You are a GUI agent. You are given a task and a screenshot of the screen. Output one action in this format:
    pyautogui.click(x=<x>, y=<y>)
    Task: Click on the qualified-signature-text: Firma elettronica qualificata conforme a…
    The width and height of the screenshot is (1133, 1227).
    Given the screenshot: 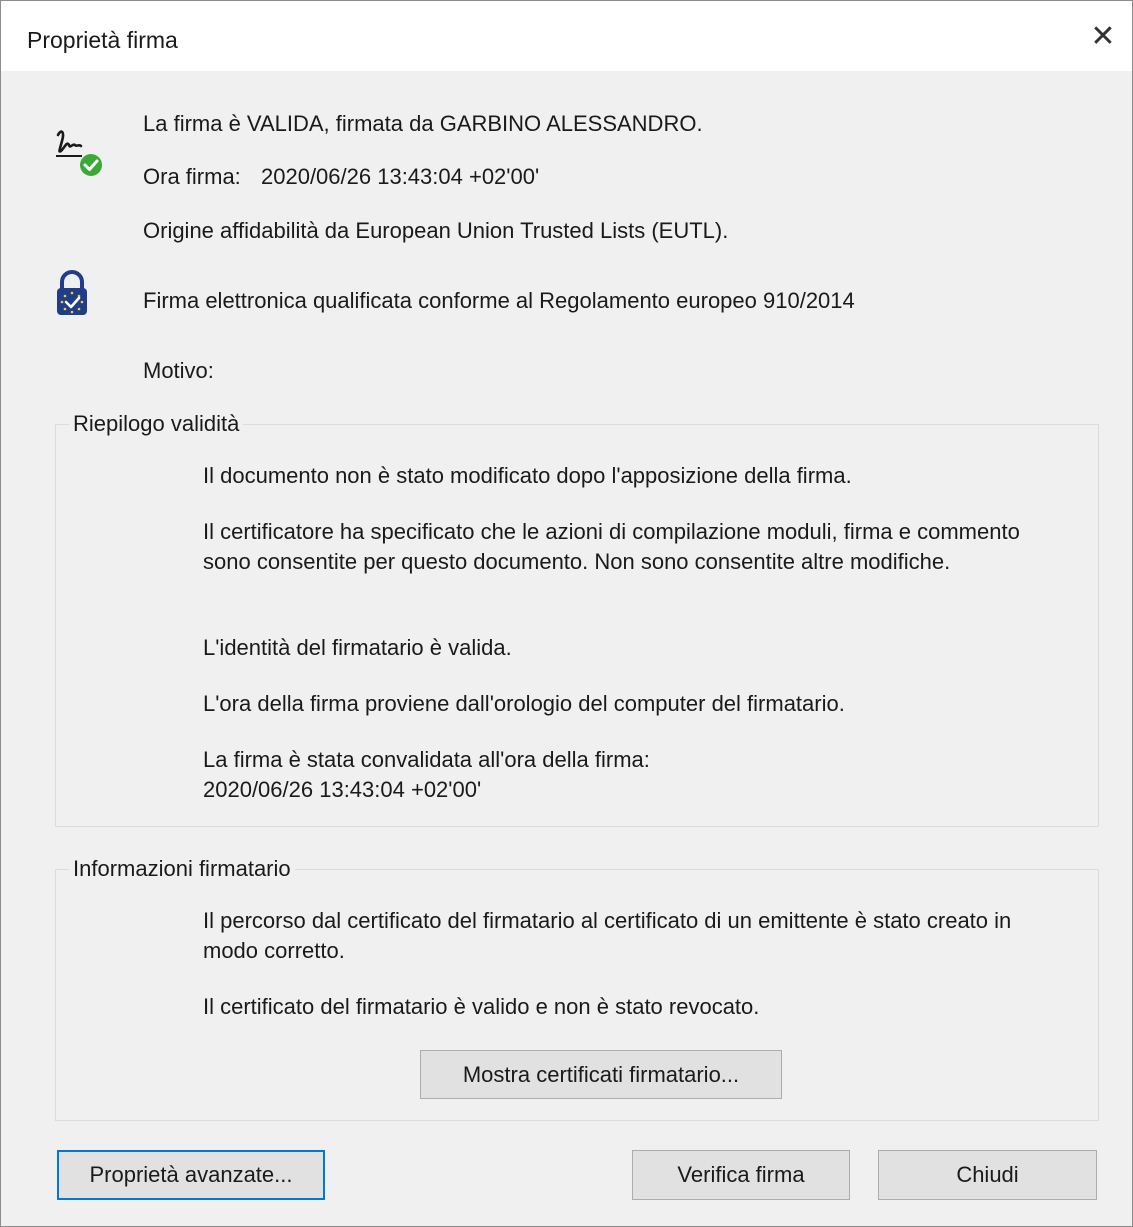 What is the action you would take?
    pyautogui.click(x=499, y=300)
    